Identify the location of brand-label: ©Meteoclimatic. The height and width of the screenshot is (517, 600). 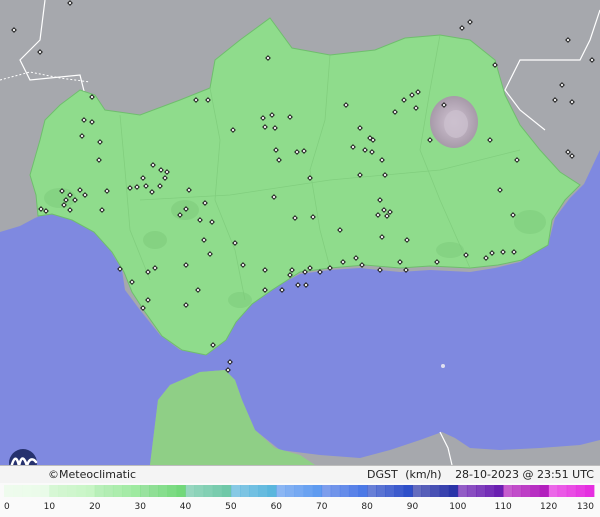
(92, 474).